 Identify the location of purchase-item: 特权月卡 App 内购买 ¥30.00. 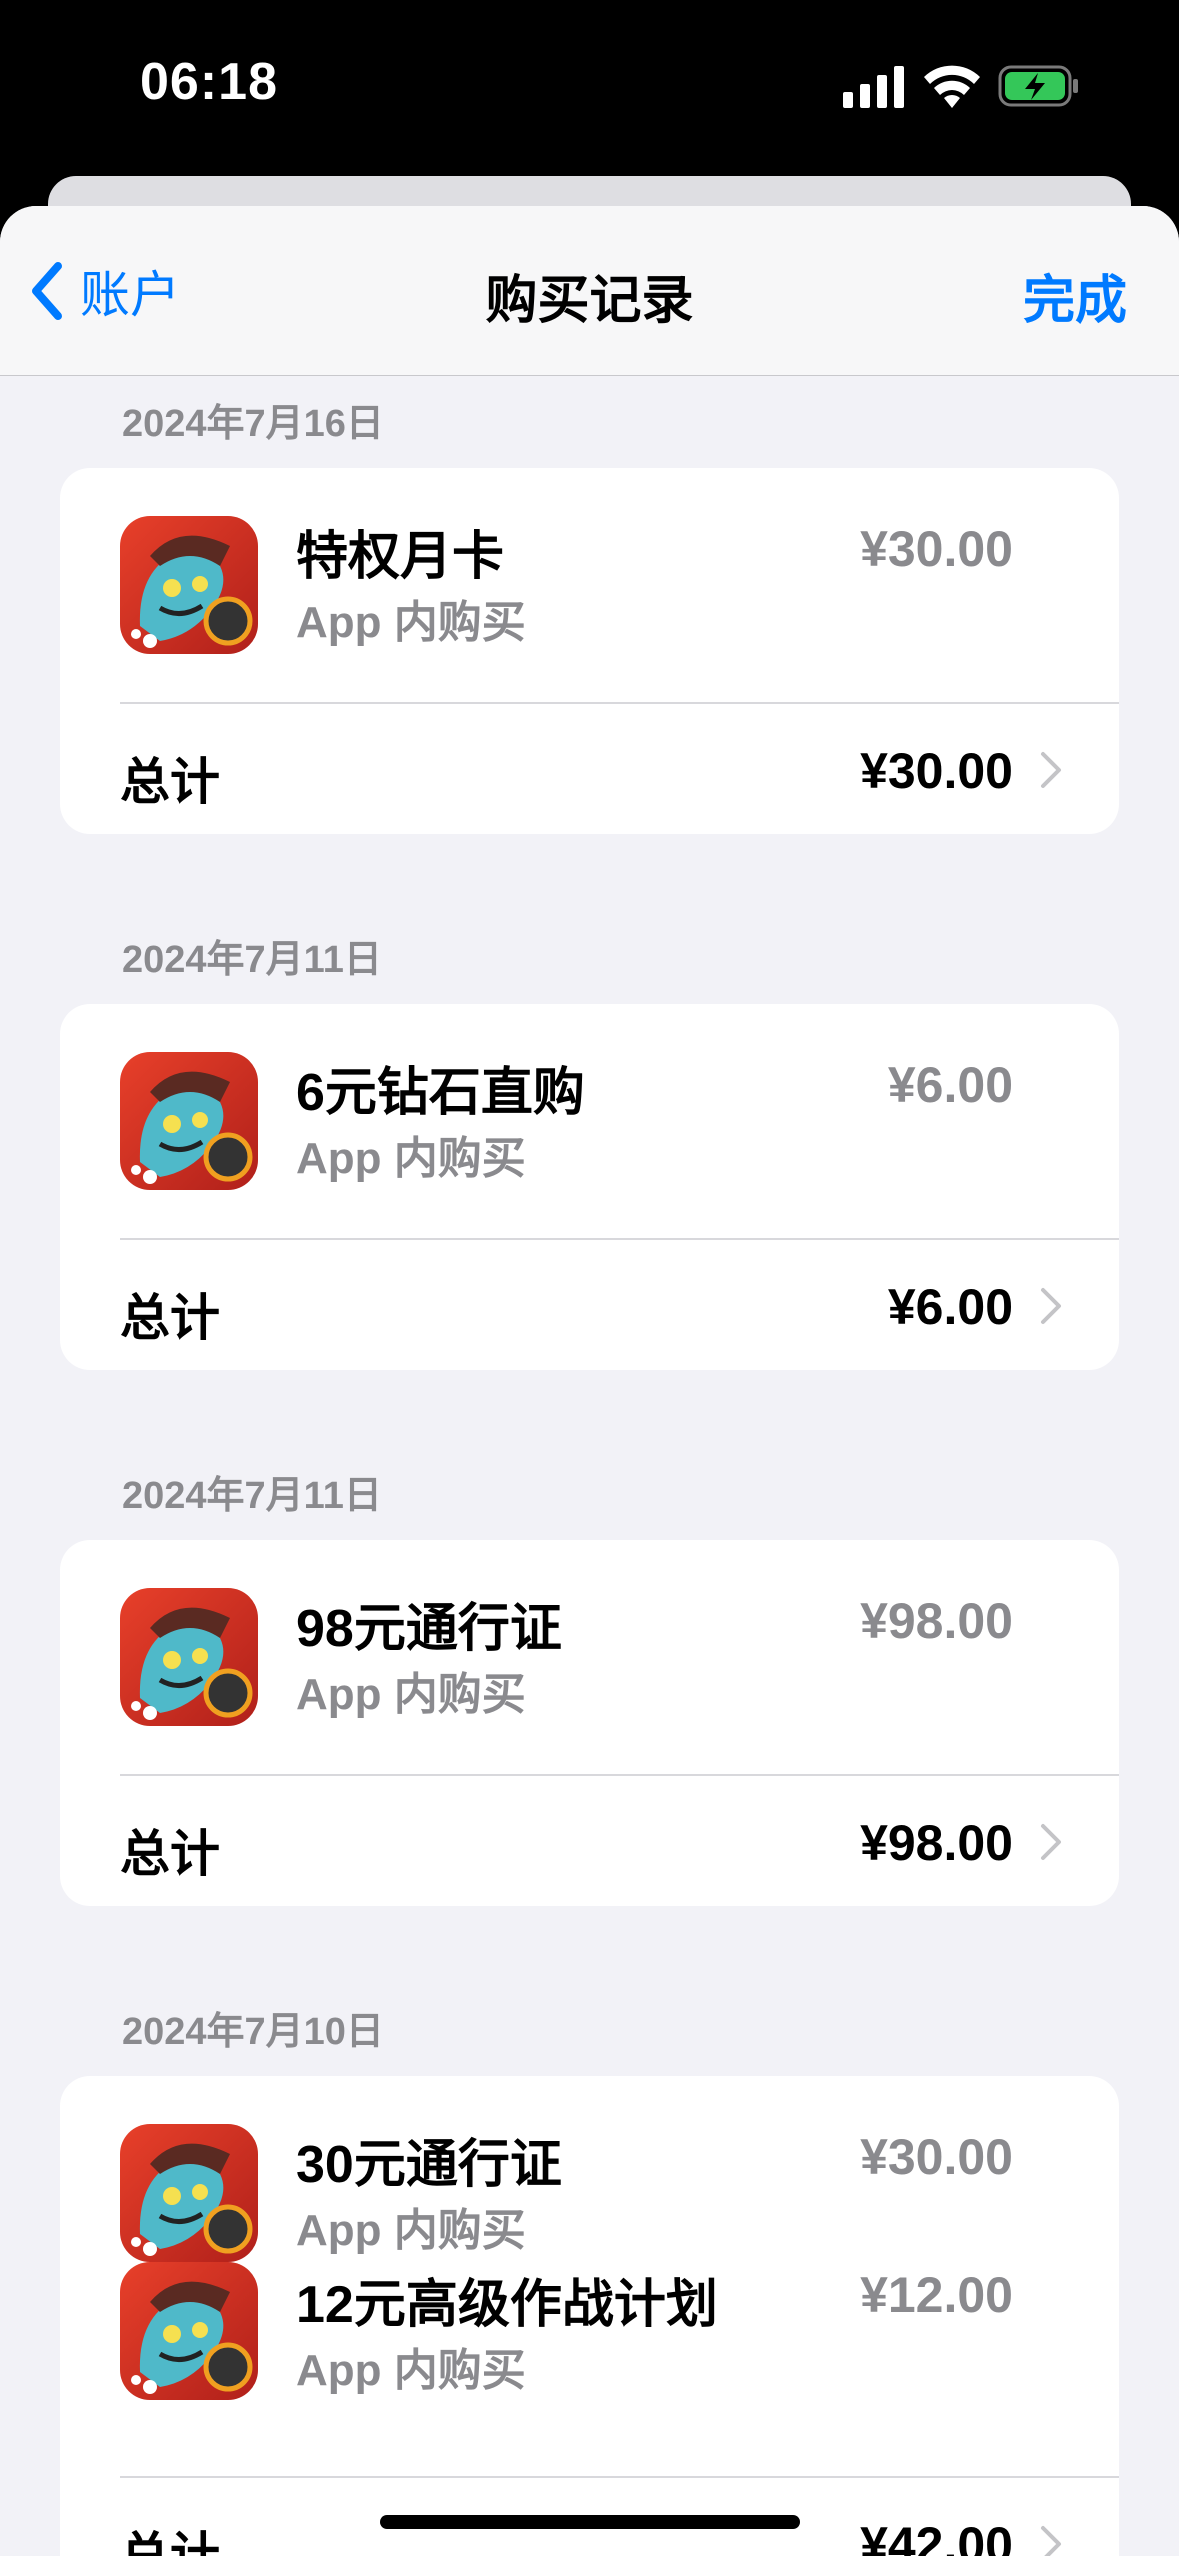
(589, 561).